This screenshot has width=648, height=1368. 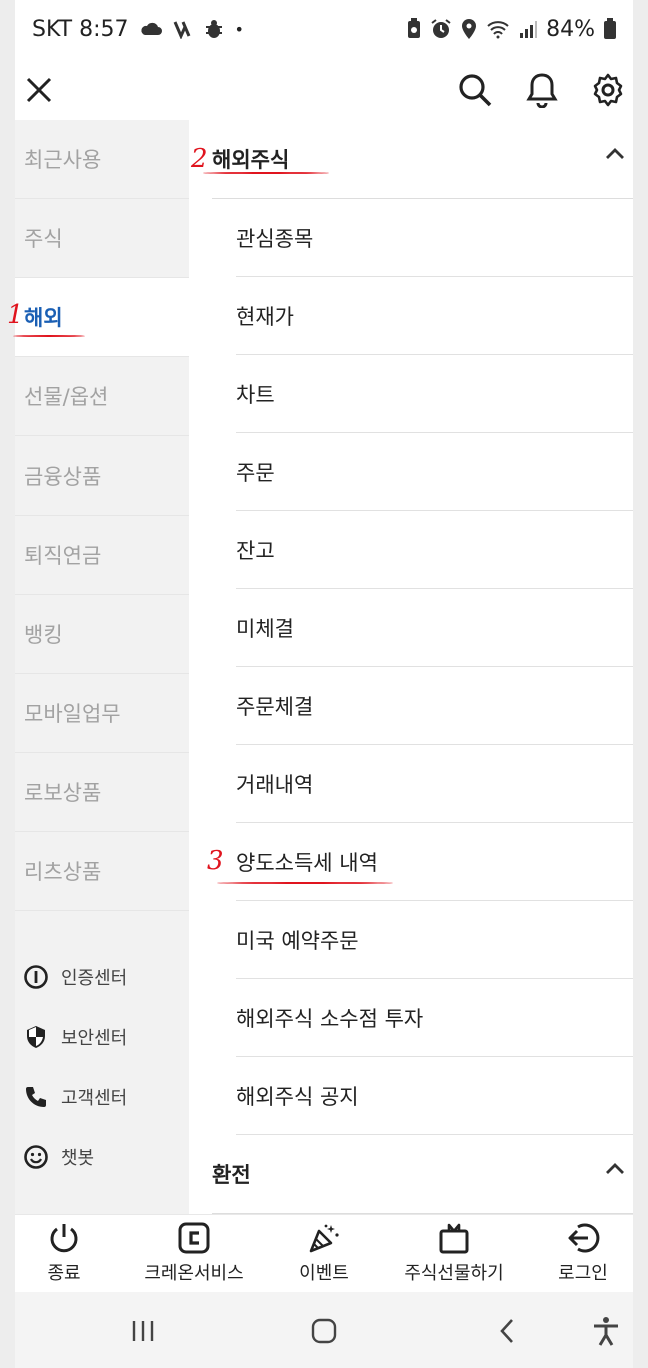 I want to click on vpn-icon, so click(x=181, y=30).